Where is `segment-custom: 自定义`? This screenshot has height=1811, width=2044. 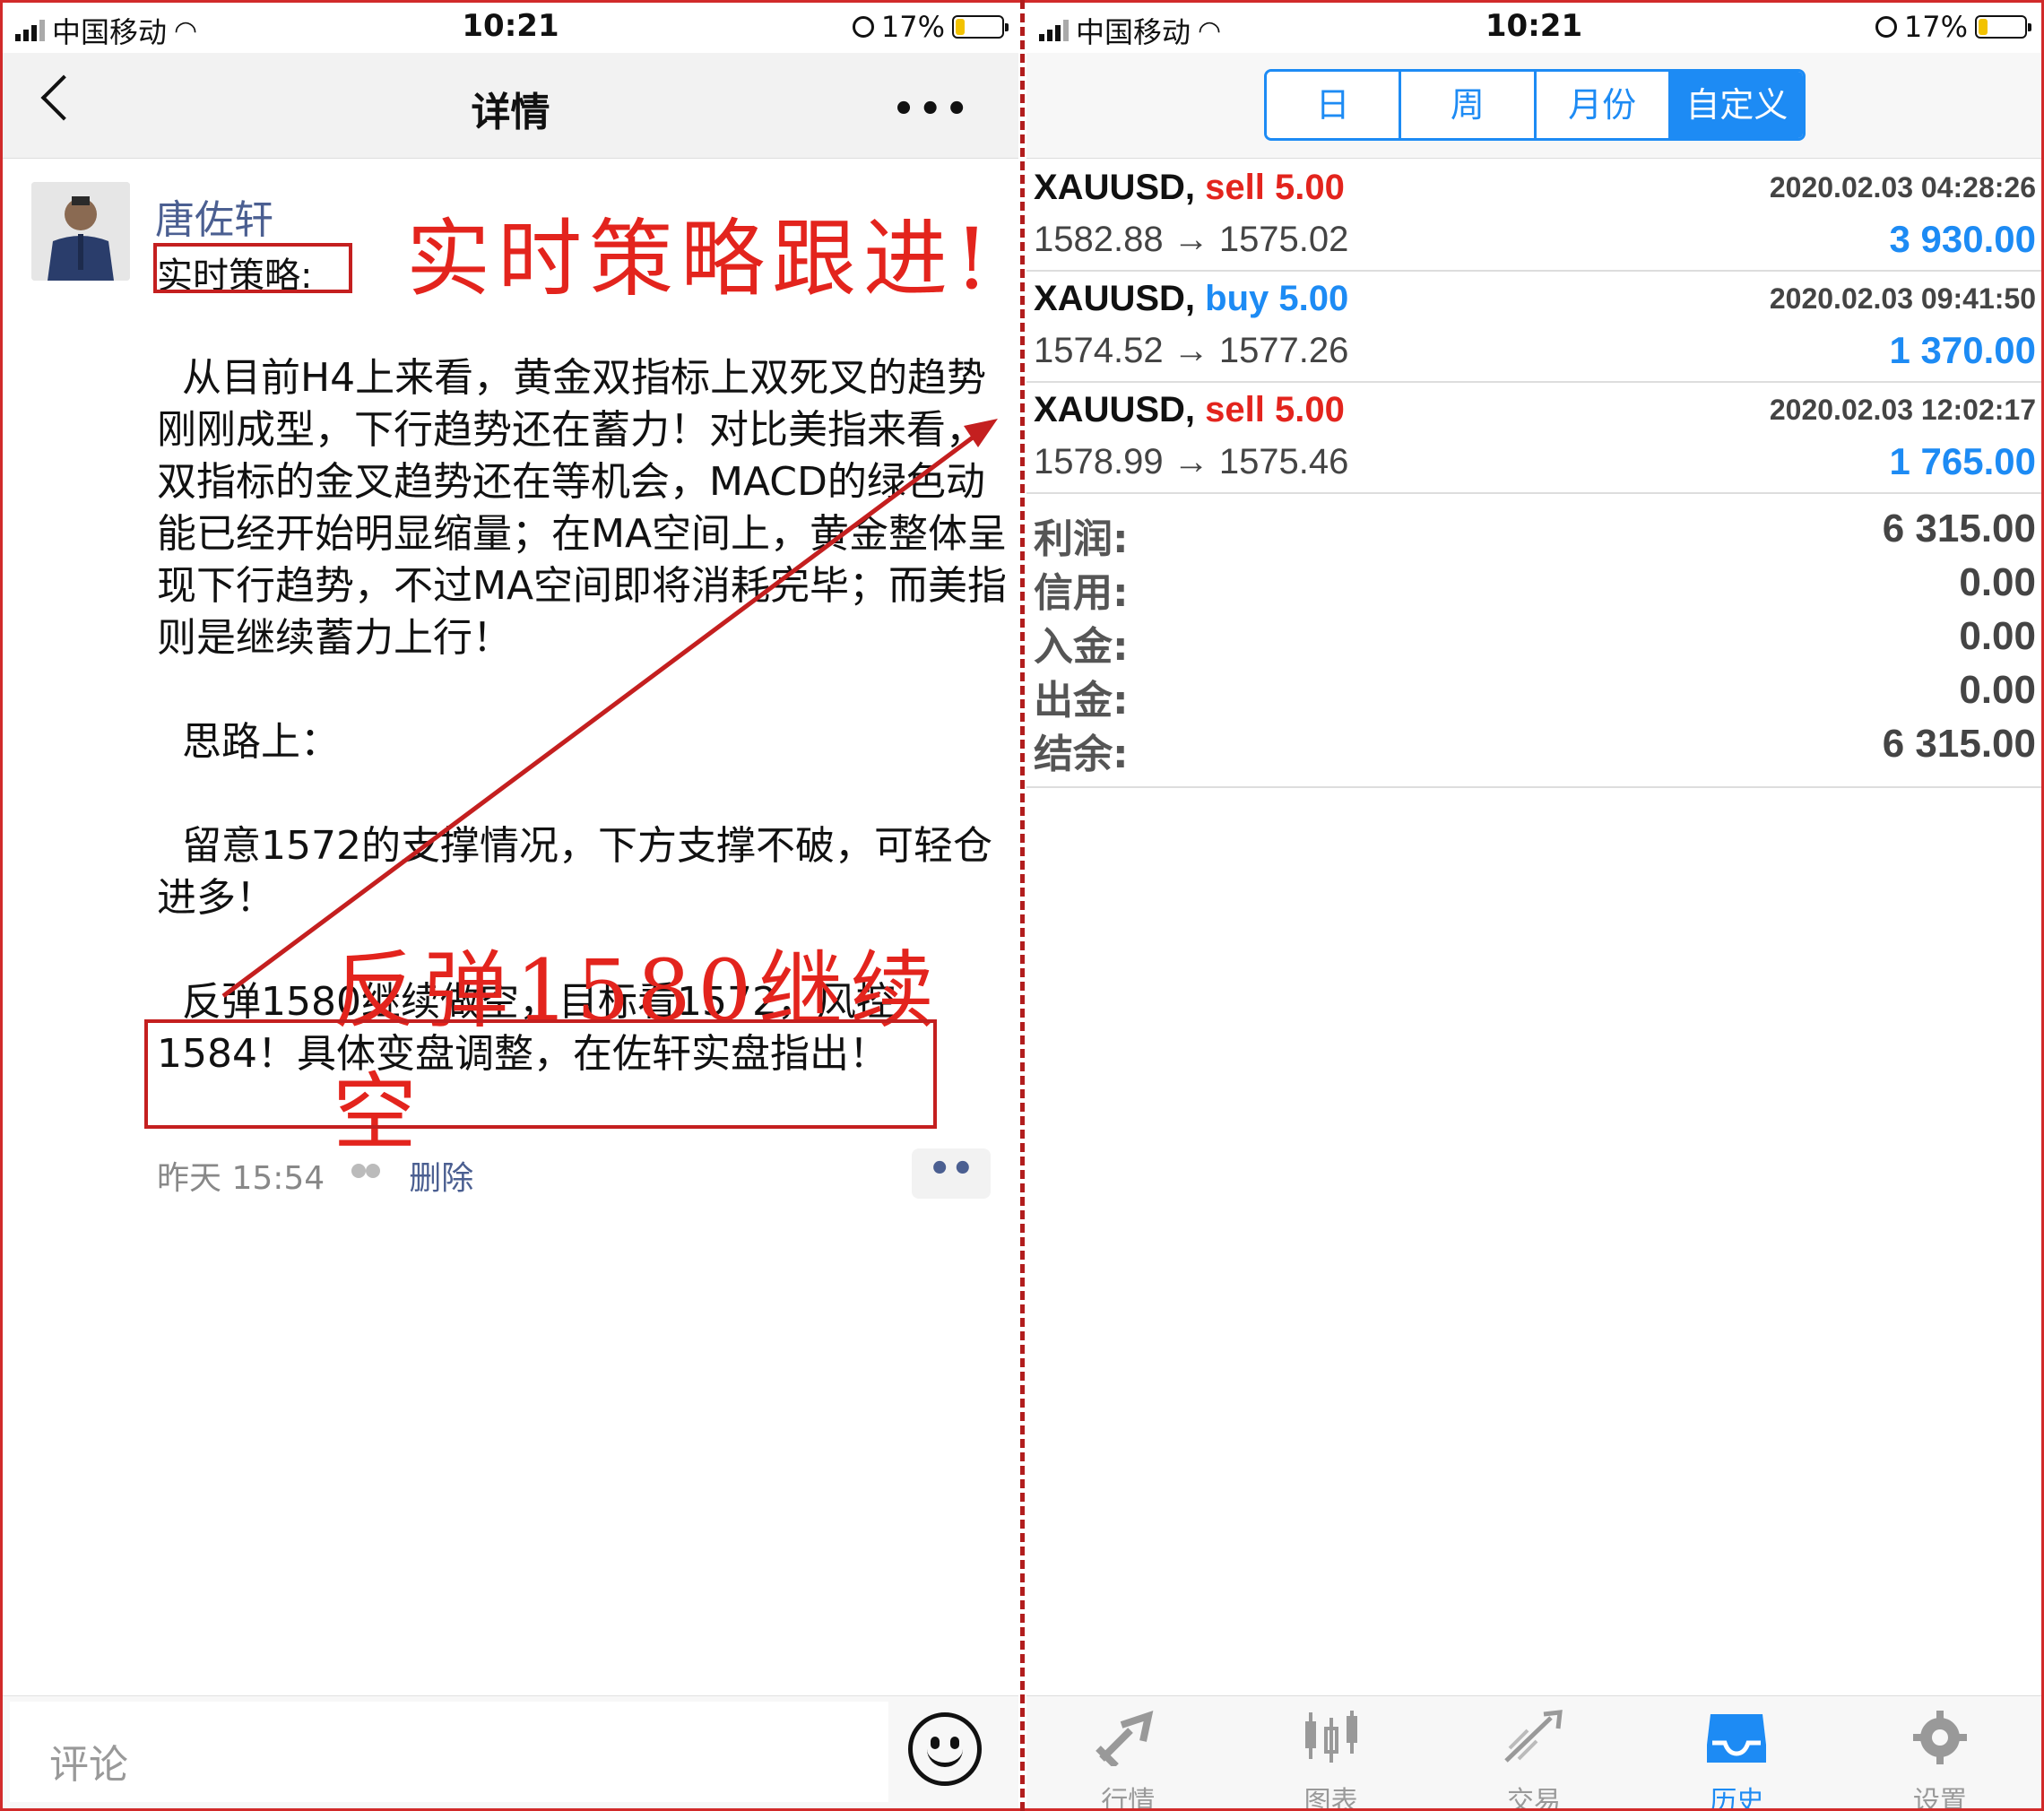
segment-custom: 自定义 is located at coordinates (1736, 105).